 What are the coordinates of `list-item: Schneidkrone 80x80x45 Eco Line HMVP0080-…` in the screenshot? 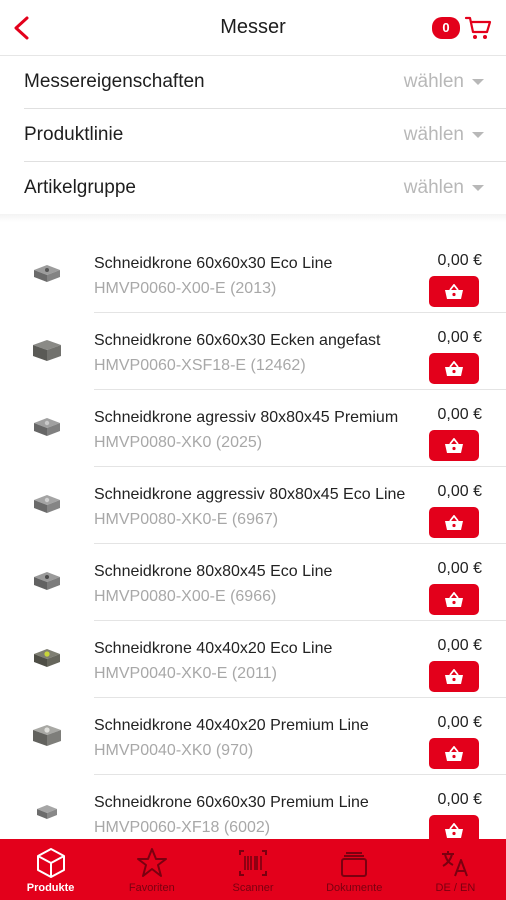 It's located at (253, 582).